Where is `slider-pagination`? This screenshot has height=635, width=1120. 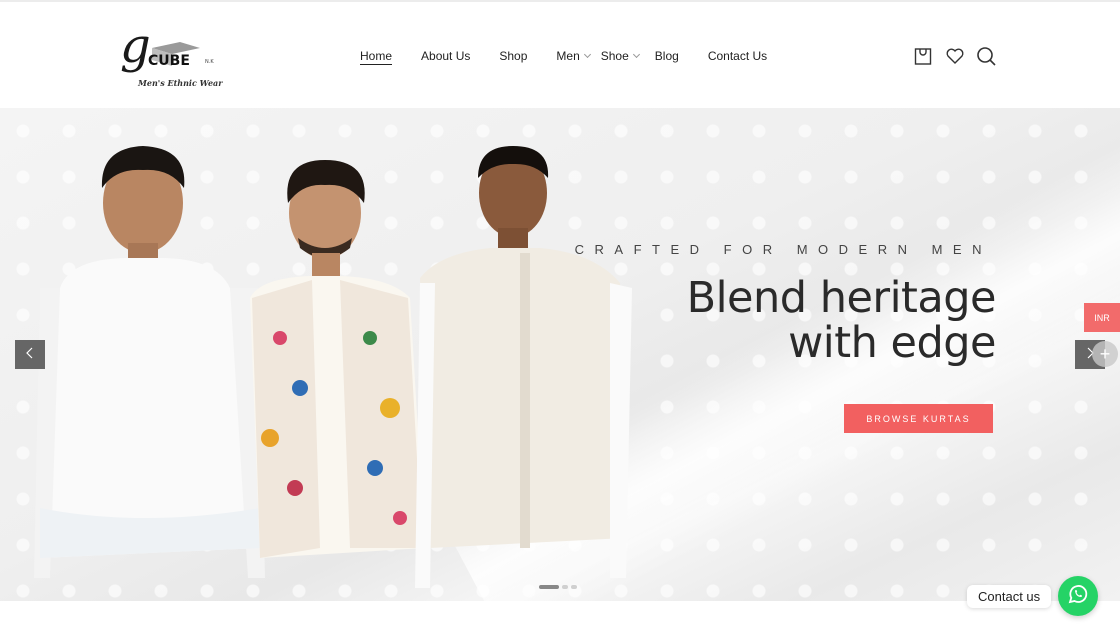 slider-pagination is located at coordinates (559, 587).